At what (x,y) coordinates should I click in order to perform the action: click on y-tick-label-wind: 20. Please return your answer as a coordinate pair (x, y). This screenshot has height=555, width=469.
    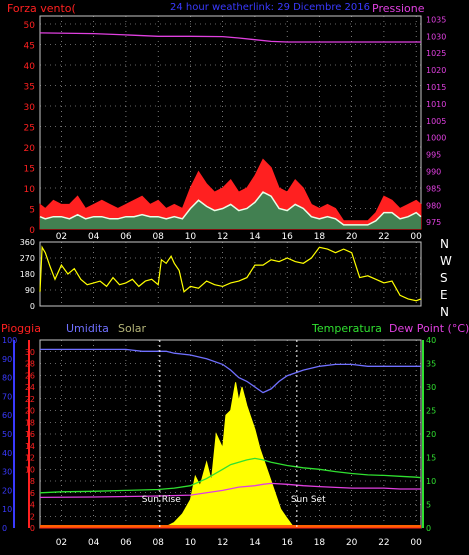
    Looking at the image, I should click on (30, 149).